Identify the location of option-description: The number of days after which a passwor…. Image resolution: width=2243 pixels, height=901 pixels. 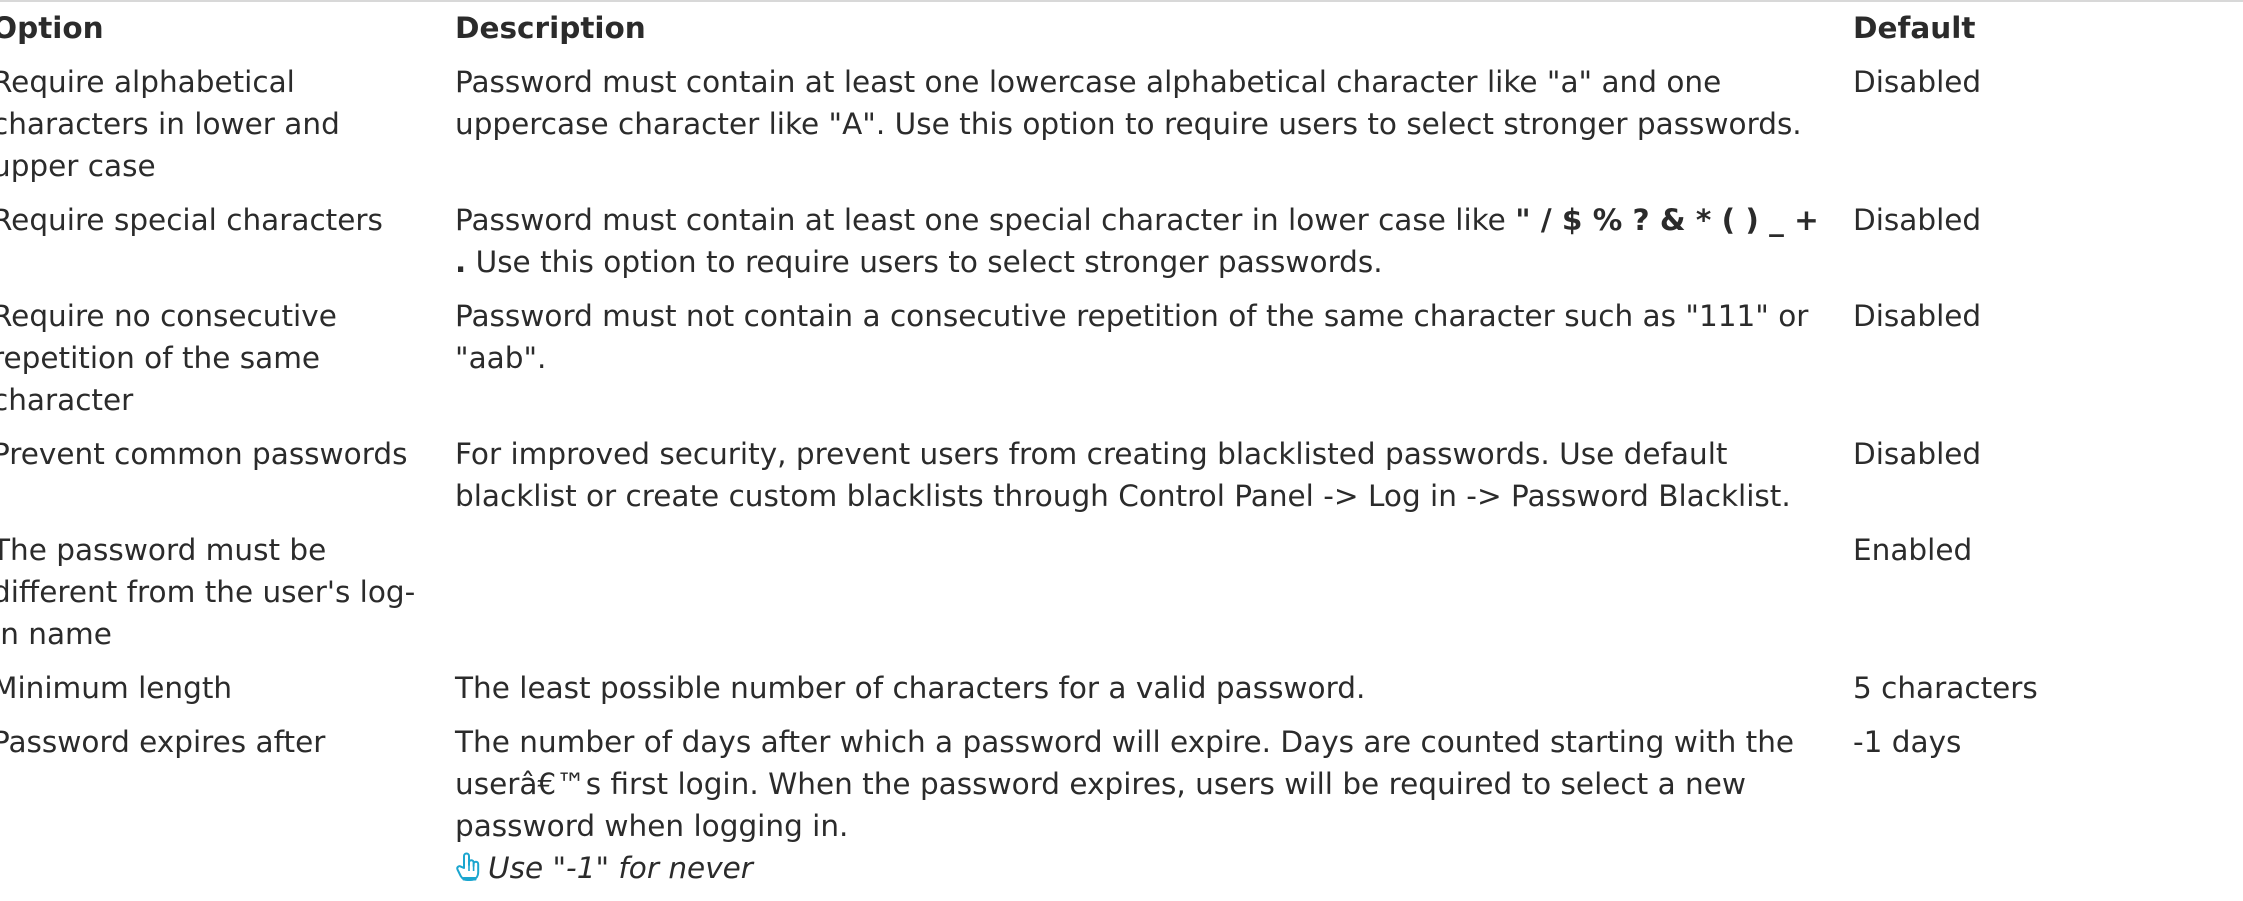
(1154, 811).